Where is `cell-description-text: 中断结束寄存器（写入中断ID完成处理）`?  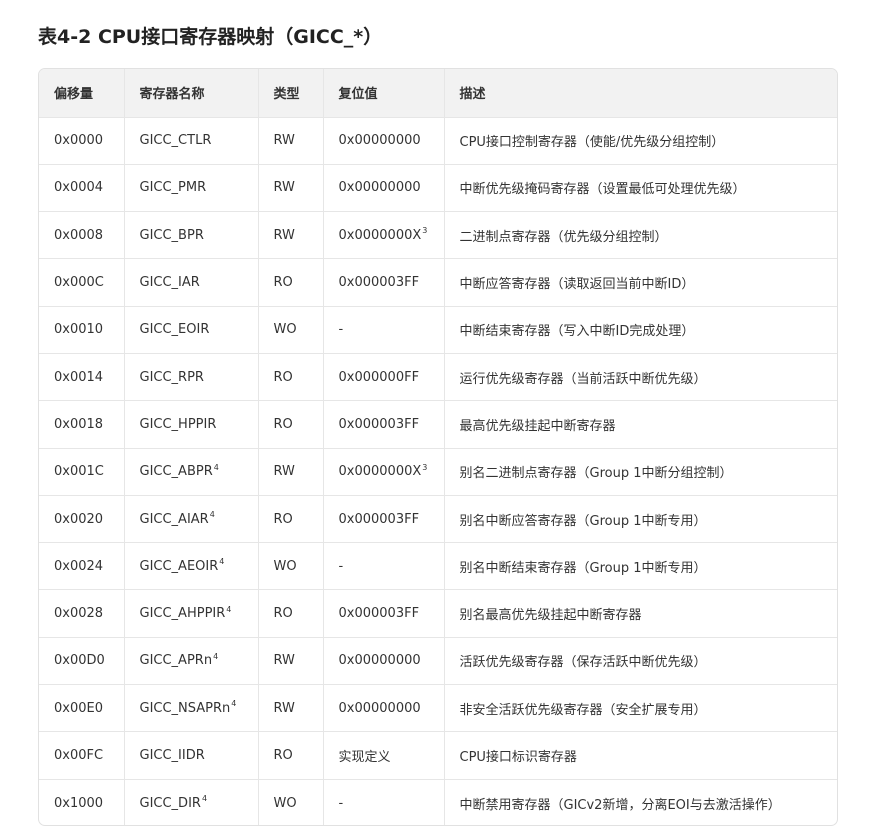
cell-description-text: 中断结束寄存器（写入中断ID完成处理） is located at coordinates (577, 332).